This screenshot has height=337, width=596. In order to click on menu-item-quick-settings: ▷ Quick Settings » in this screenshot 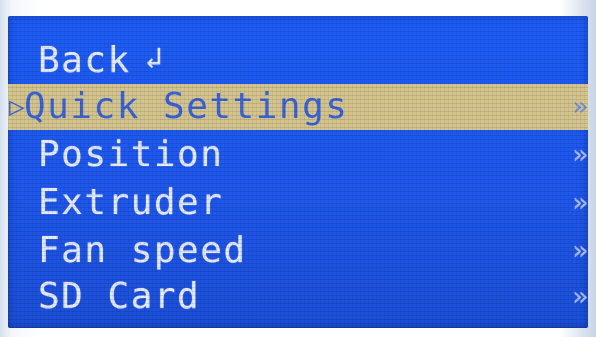, I will do `click(298, 107)`.